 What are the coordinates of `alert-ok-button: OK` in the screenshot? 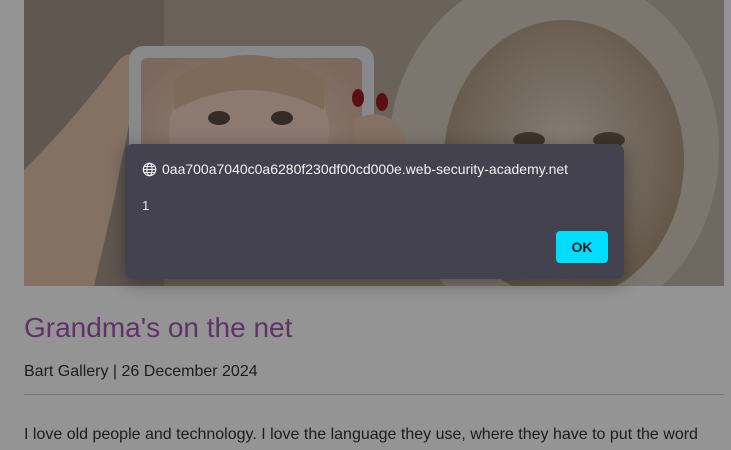 It's located at (582, 247).